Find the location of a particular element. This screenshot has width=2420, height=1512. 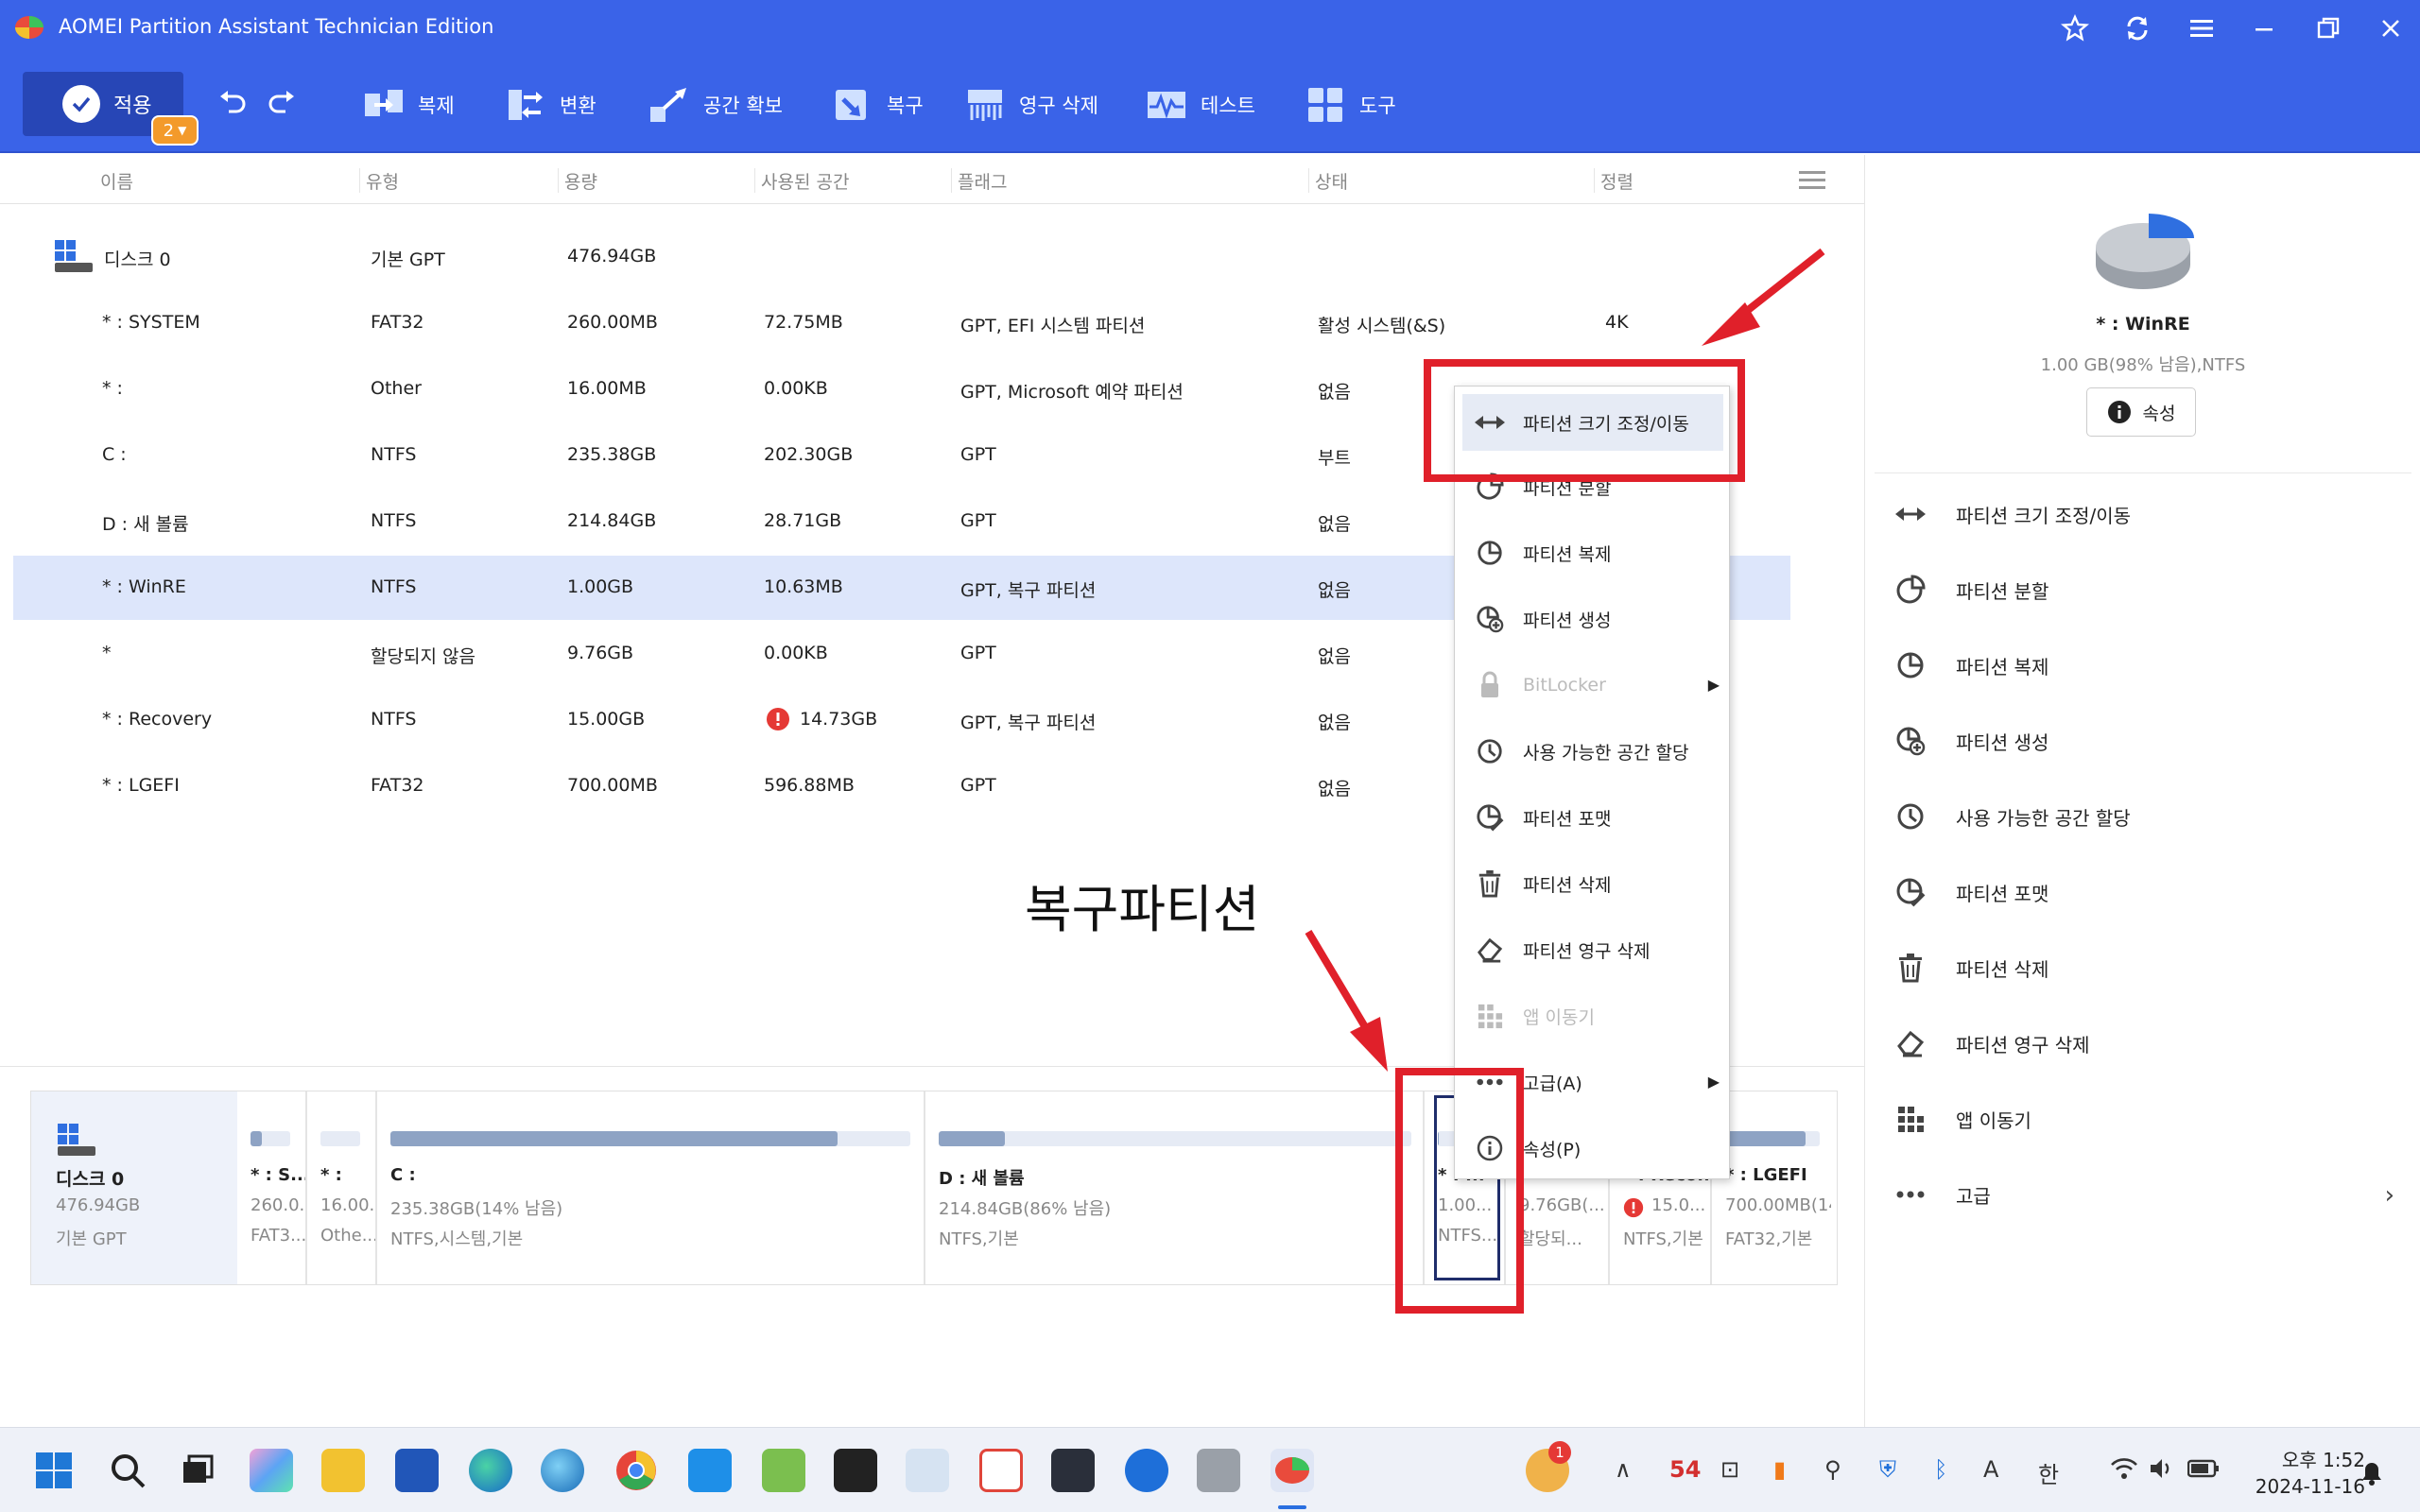

task-view-icon is located at coordinates (197, 1470).